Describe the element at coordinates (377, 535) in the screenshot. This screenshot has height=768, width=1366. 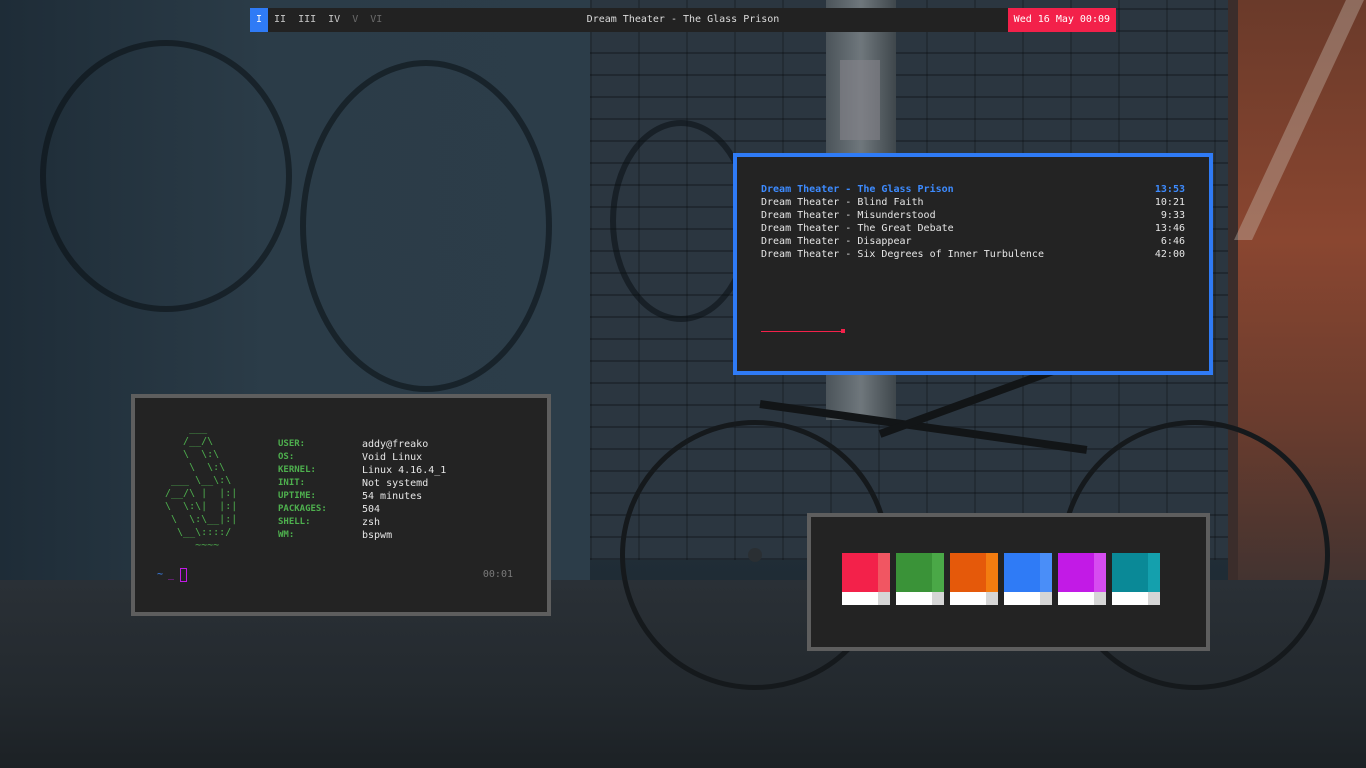
I see `info-value: bspwm` at that location.